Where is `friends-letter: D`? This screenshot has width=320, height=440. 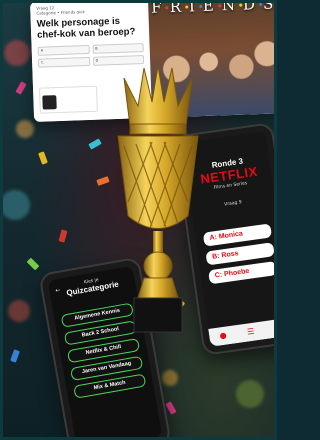
friends-letter: D is located at coordinates (250, 7).